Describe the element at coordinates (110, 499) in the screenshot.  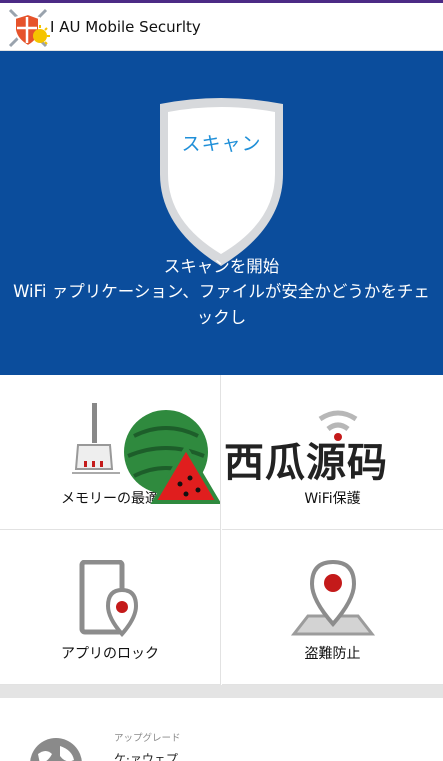
I see `tile-memory-label: メモリーの最適` at that location.